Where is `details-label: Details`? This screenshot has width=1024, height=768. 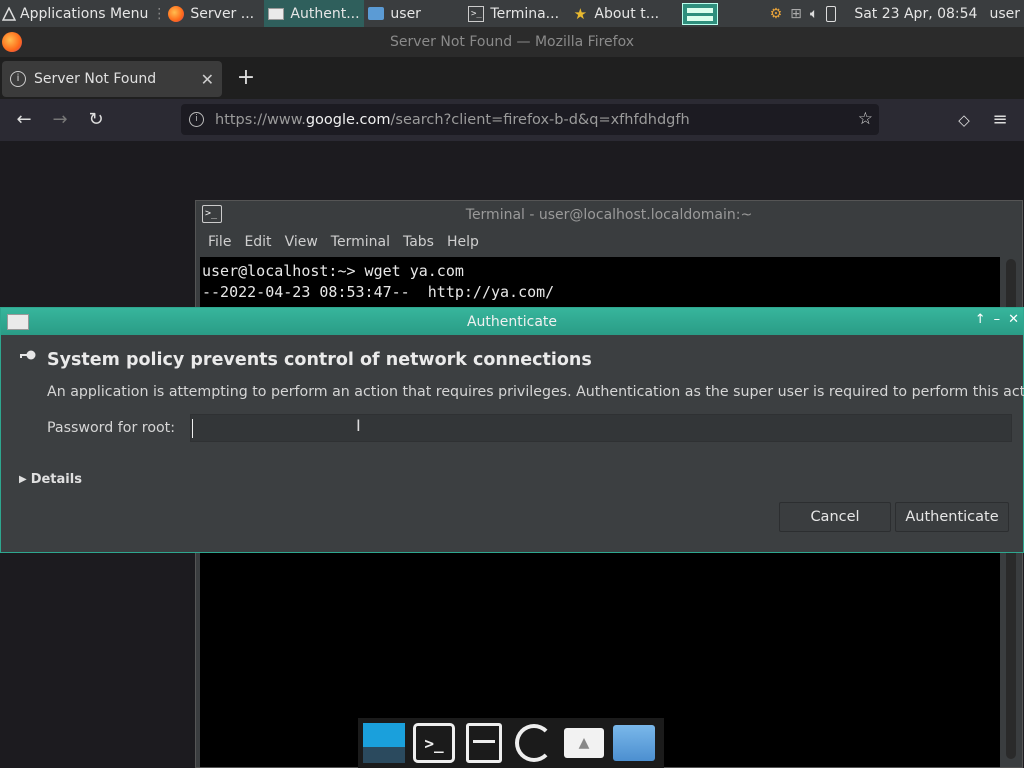 details-label: Details is located at coordinates (56, 479).